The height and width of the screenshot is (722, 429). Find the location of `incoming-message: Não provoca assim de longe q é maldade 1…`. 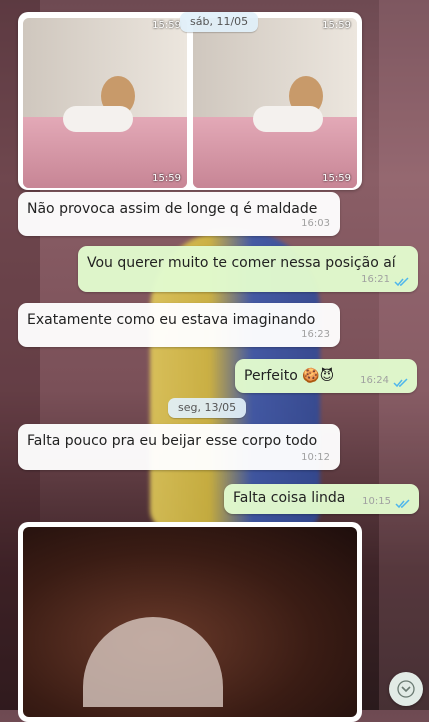

incoming-message: Não provoca assim de longe q é maldade 1… is located at coordinates (179, 214).